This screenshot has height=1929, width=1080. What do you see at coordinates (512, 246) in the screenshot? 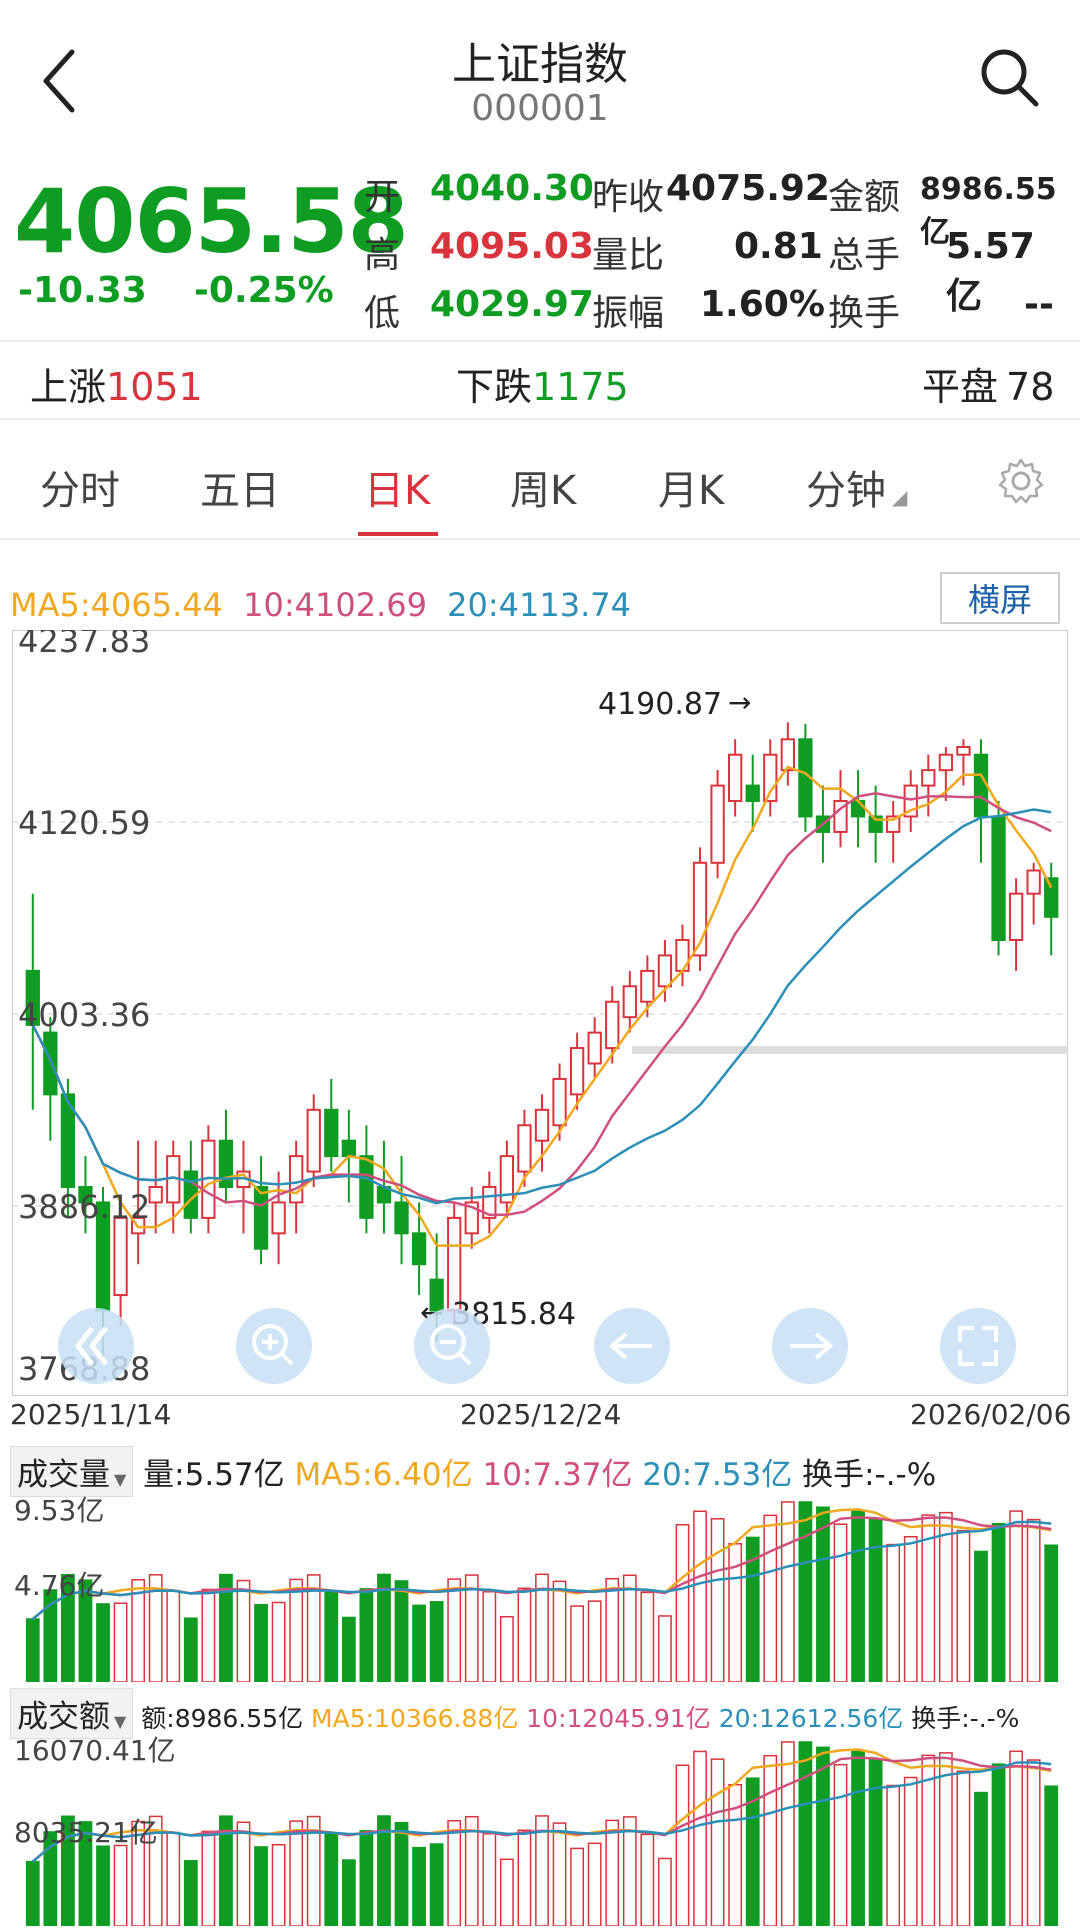
I see `stat-value-high: 4095.03` at bounding box center [512, 246].